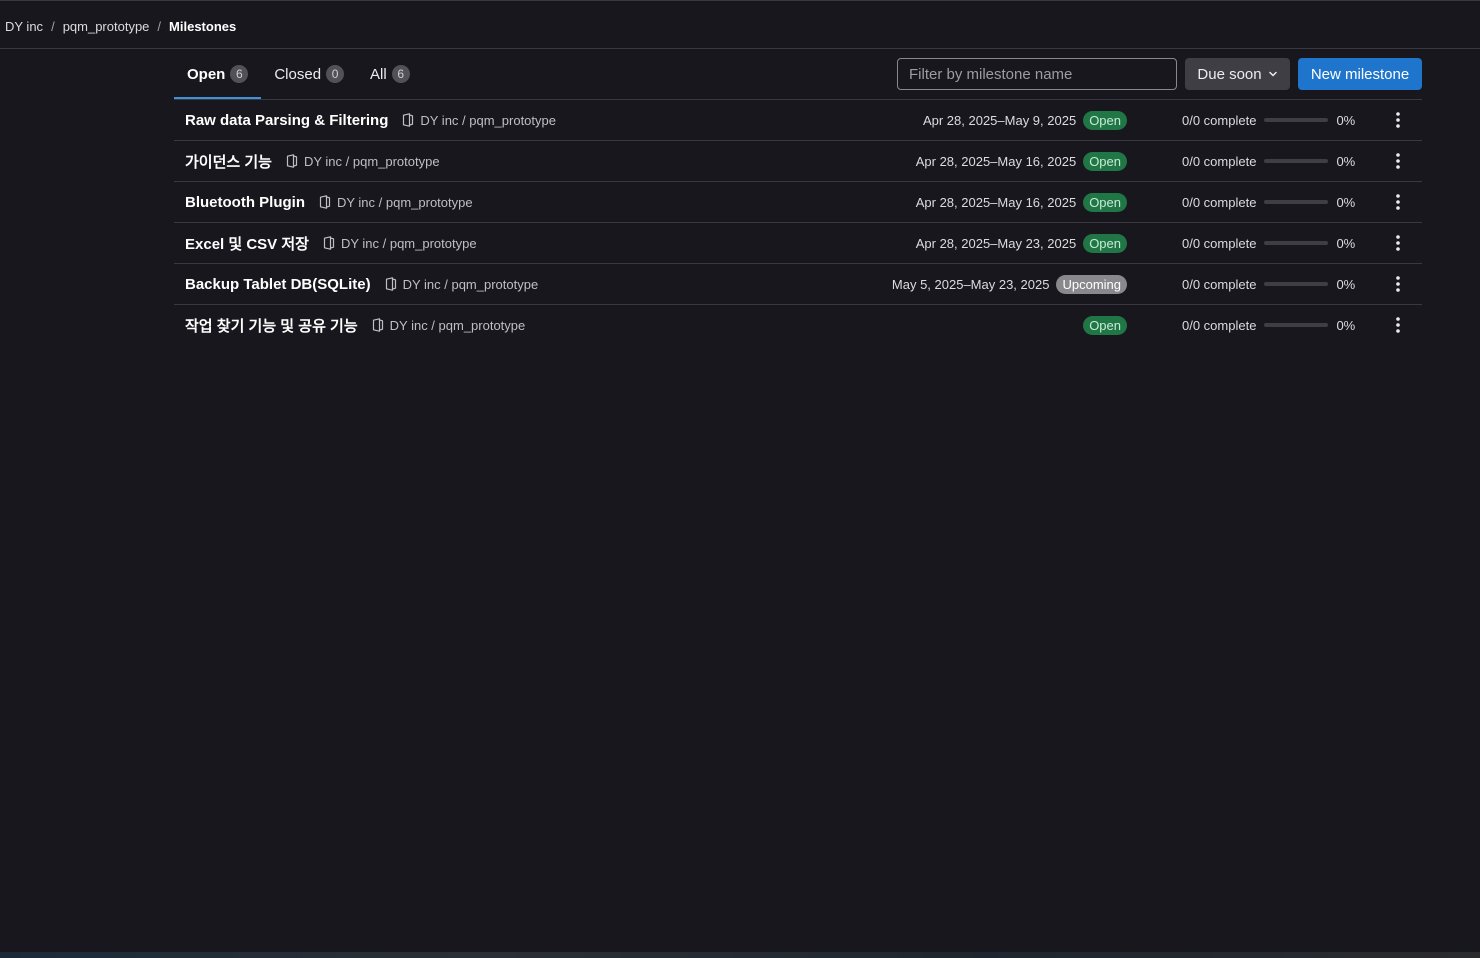 The width and height of the screenshot is (1480, 958). I want to click on breadcrumb-current: Milestones, so click(202, 26).